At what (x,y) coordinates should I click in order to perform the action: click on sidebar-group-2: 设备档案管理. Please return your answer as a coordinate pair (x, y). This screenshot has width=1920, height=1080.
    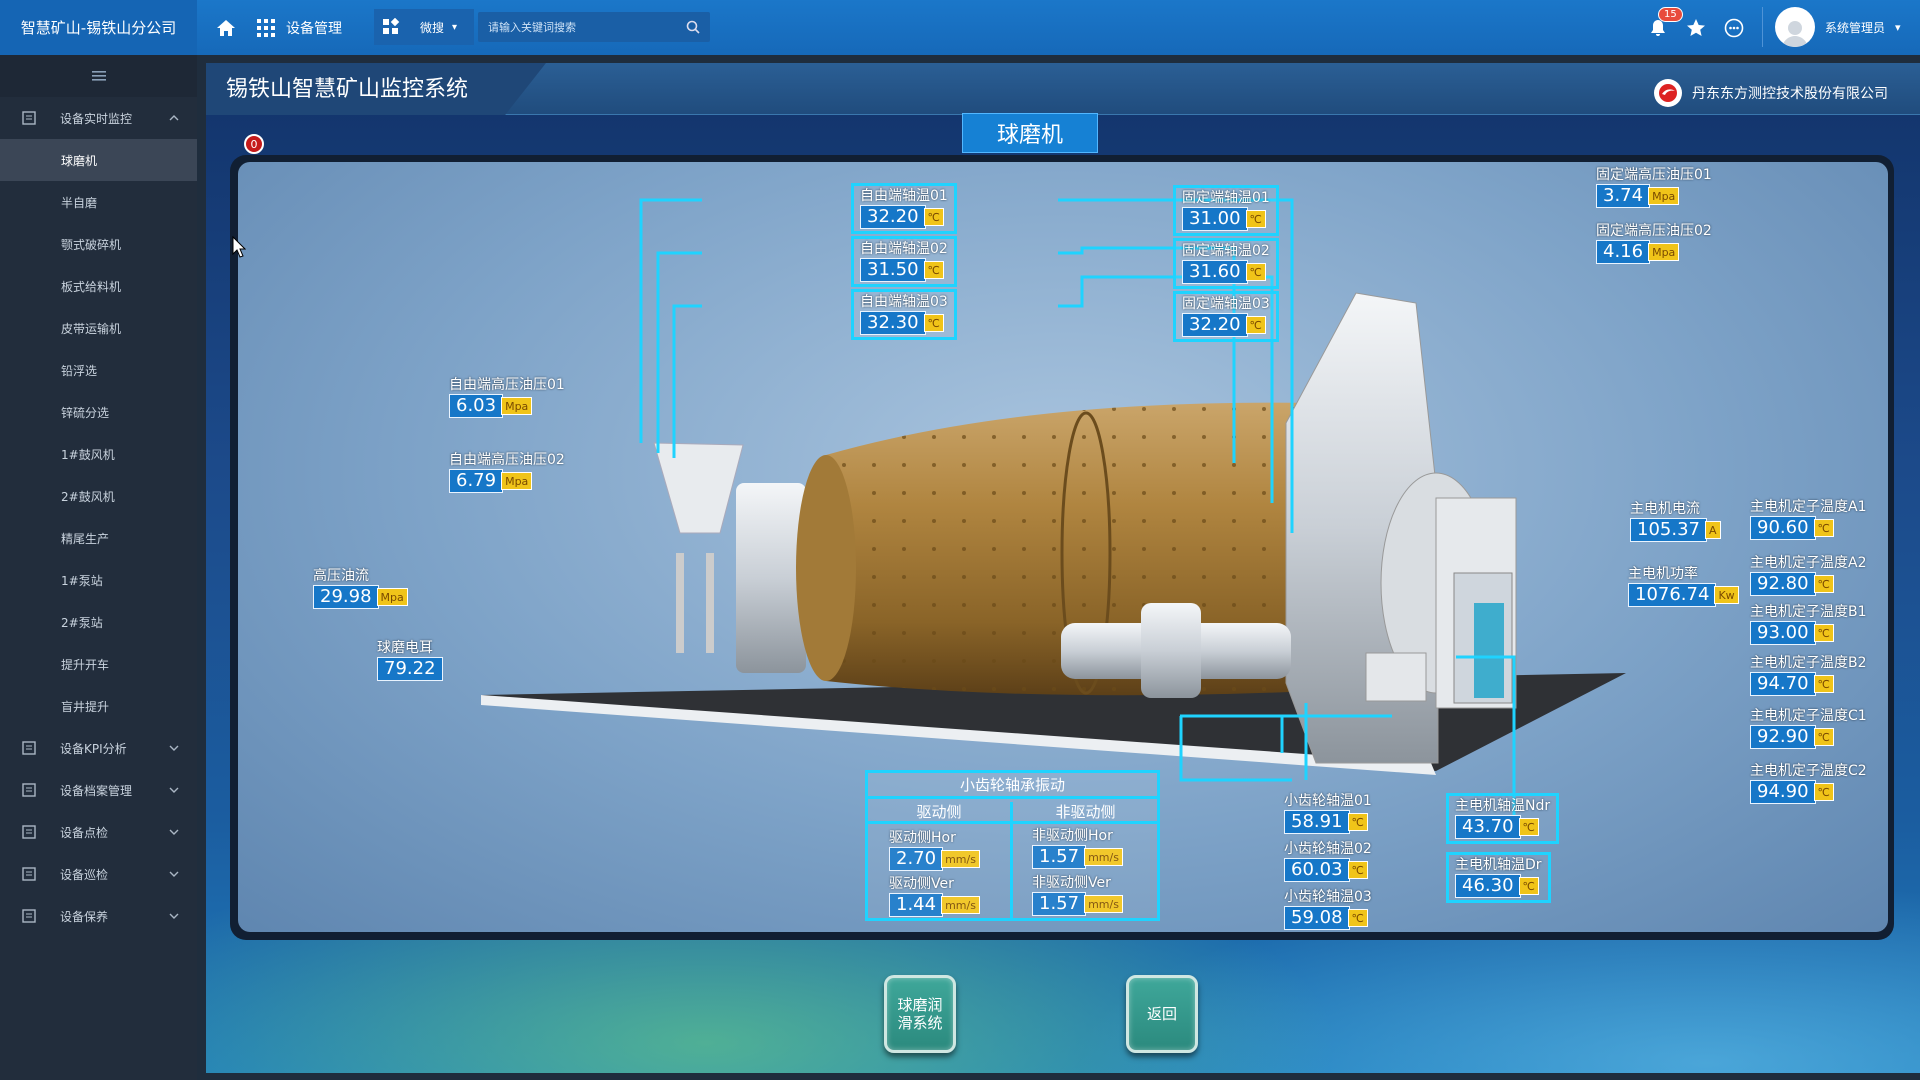
    Looking at the image, I should click on (98, 790).